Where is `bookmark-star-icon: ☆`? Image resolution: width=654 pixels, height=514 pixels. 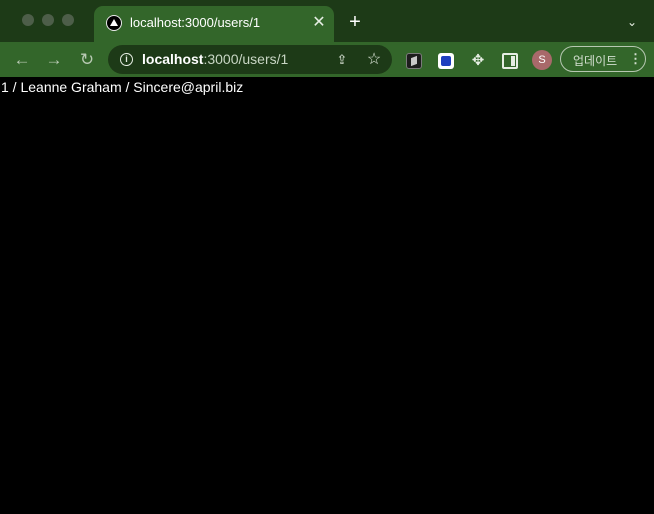
bookmark-star-icon: ☆ is located at coordinates (374, 60).